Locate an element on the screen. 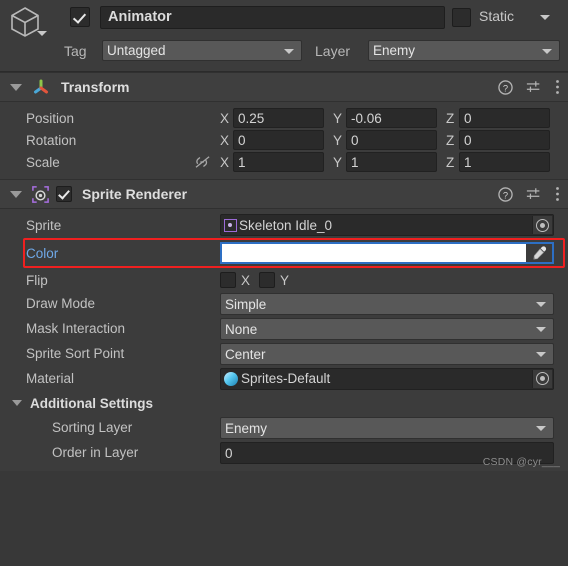 The image size is (568, 566). mask-interaction-dropdown: None is located at coordinates (387, 328).